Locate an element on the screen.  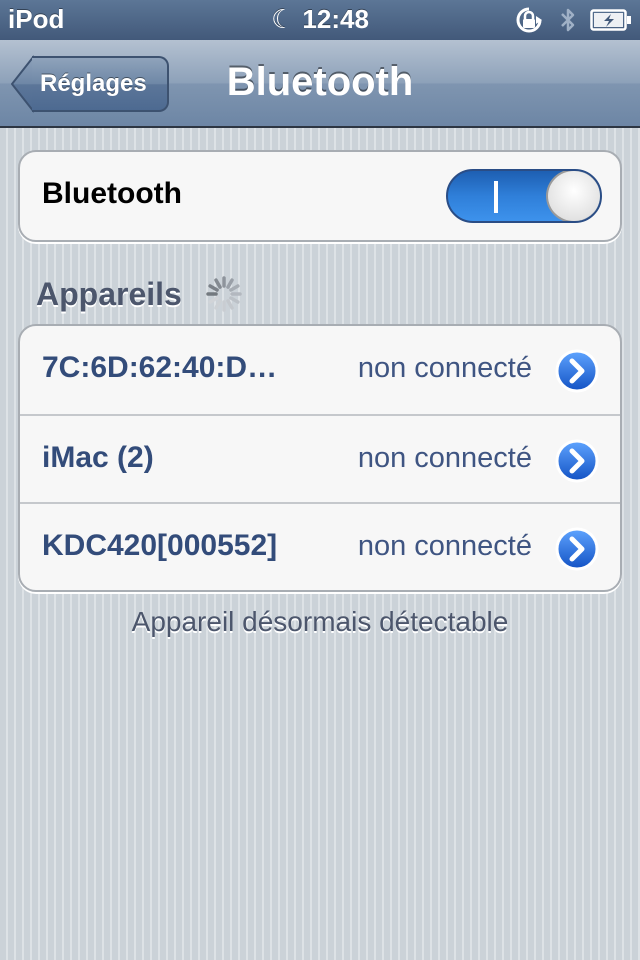
bluetooth-icon is located at coordinates (568, 20).